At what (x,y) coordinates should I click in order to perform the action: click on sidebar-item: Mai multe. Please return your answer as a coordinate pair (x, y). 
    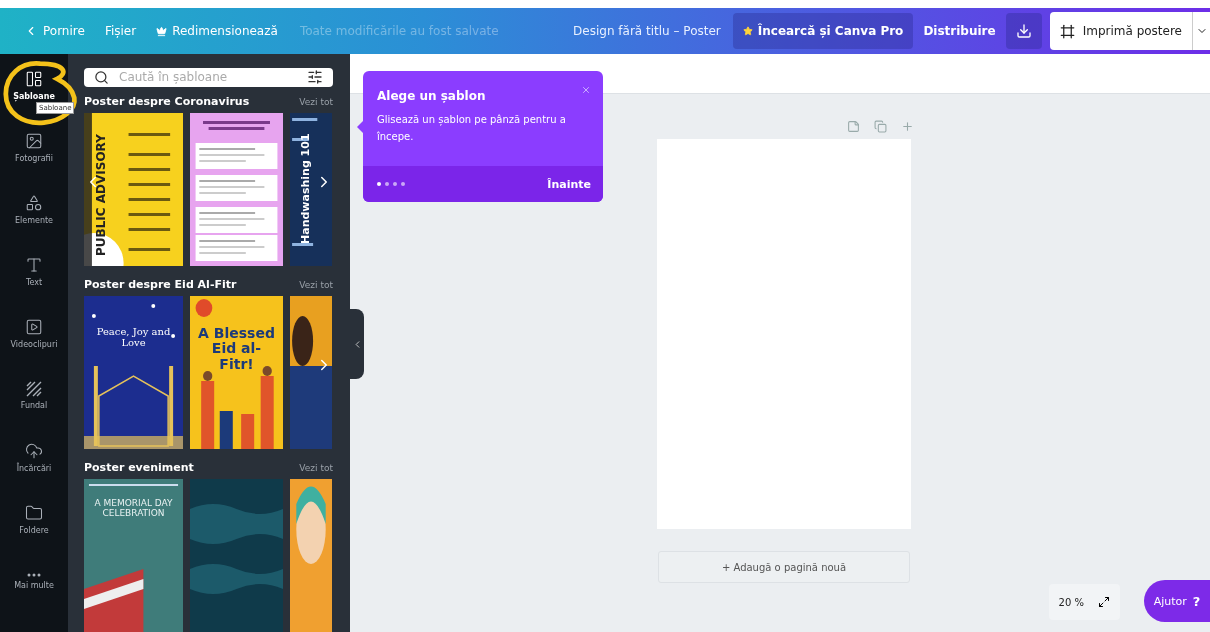
    Looking at the image, I should click on (34, 581).